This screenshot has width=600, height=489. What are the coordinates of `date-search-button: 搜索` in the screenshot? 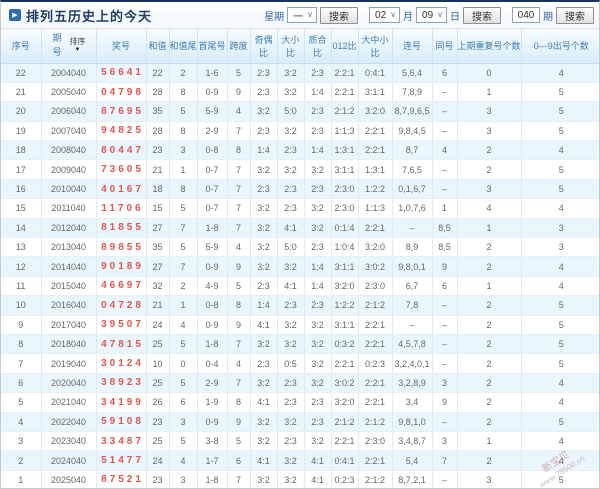 It's located at (482, 15).